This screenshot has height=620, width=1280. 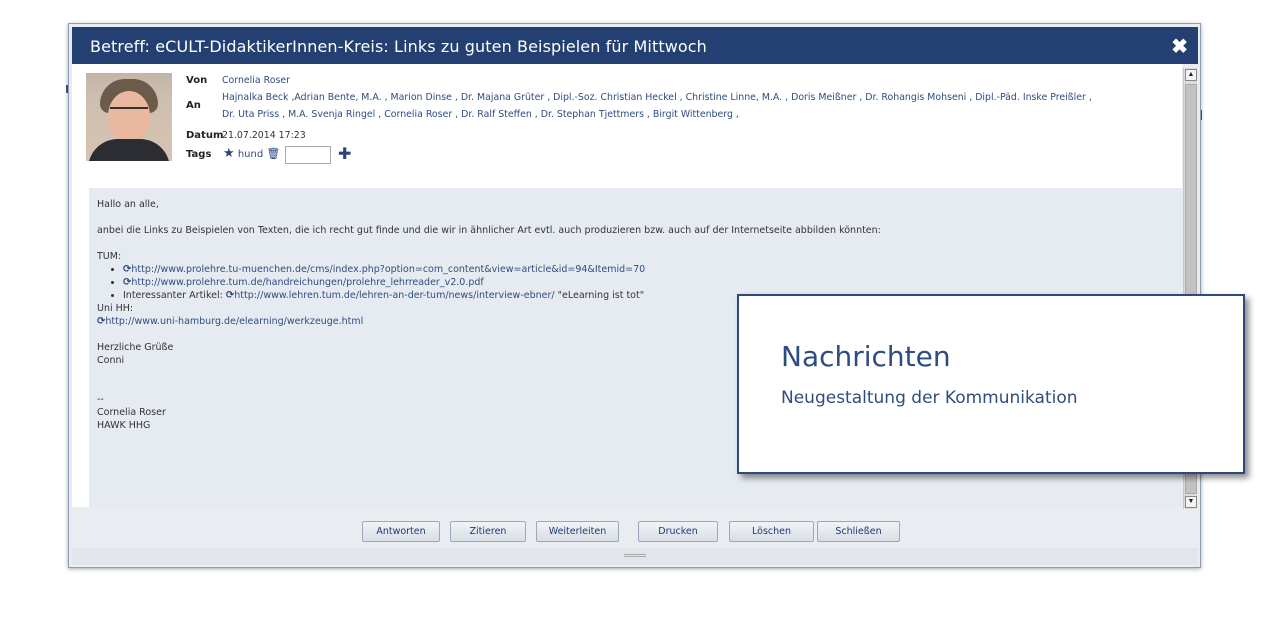 I want to click on quote-button: Zitieren, so click(x=488, y=531).